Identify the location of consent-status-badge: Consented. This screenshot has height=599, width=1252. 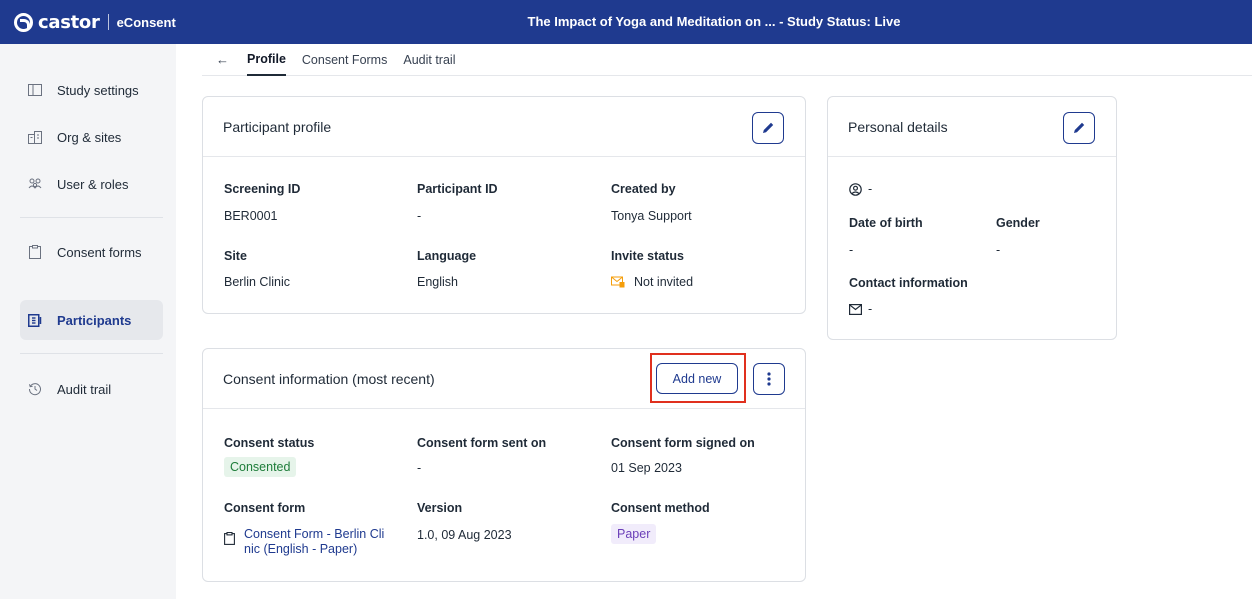
(260, 467).